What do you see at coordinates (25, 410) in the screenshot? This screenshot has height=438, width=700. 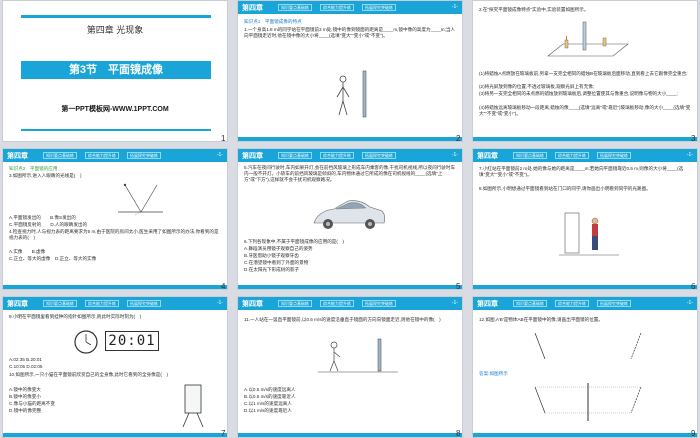 I see `q10-option-d: D.镜中的像完整` at bounding box center [25, 410].